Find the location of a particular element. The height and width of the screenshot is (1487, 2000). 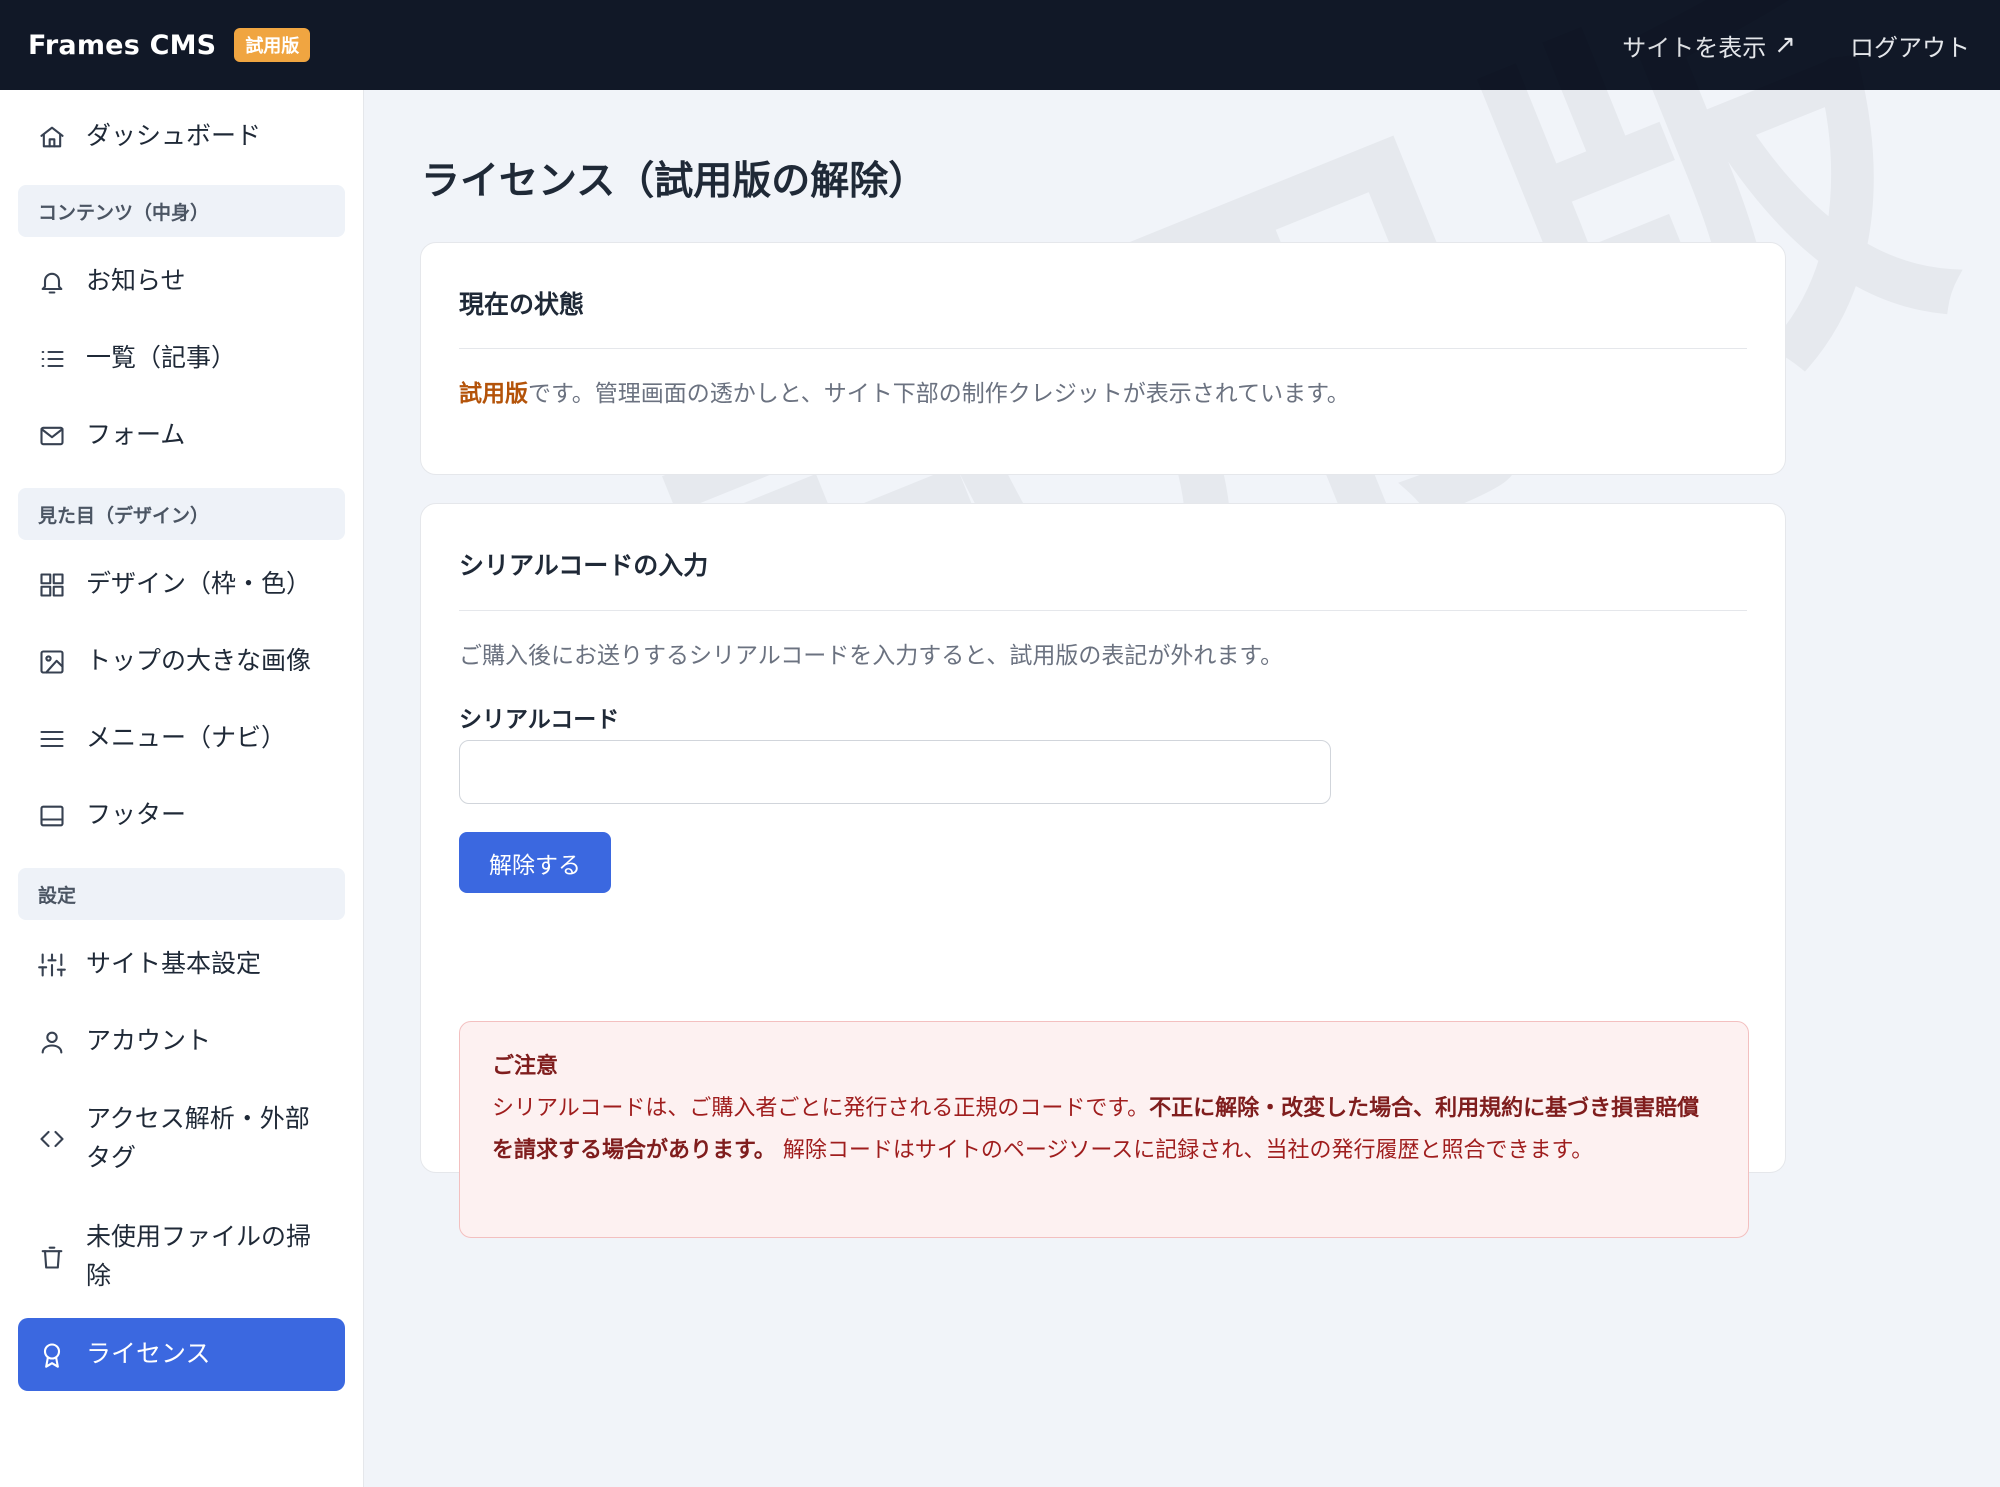

sidebar-section-settings: 設定 is located at coordinates (181, 894).